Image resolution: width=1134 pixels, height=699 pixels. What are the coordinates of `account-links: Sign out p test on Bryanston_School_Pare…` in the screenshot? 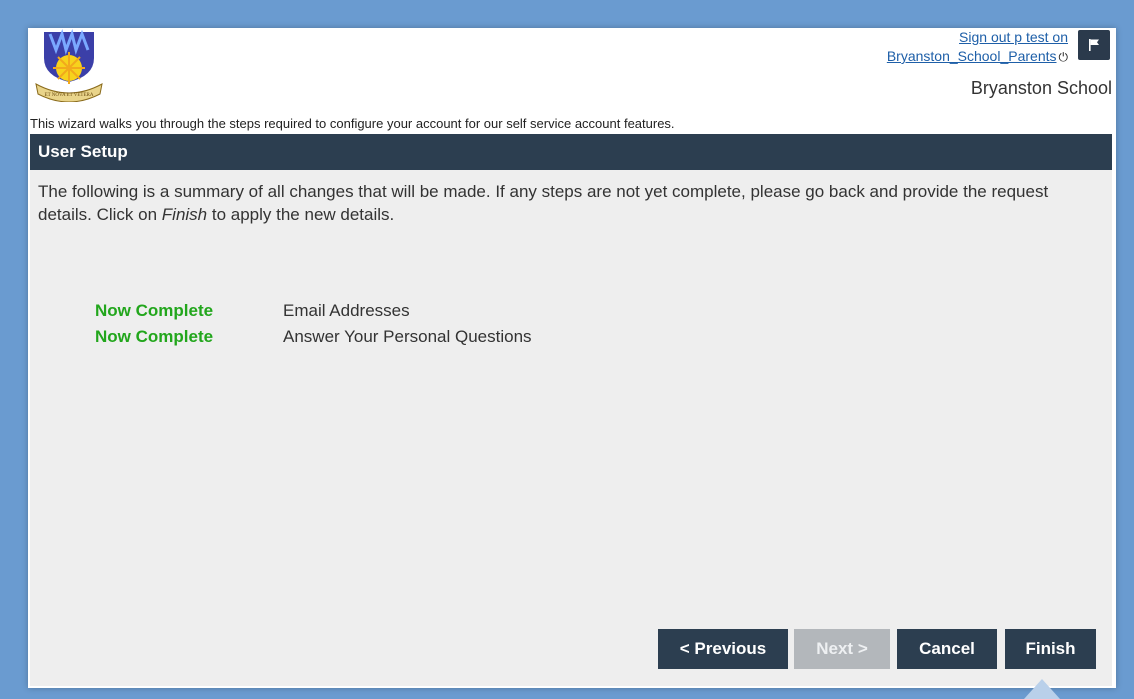 It's located at (977, 47).